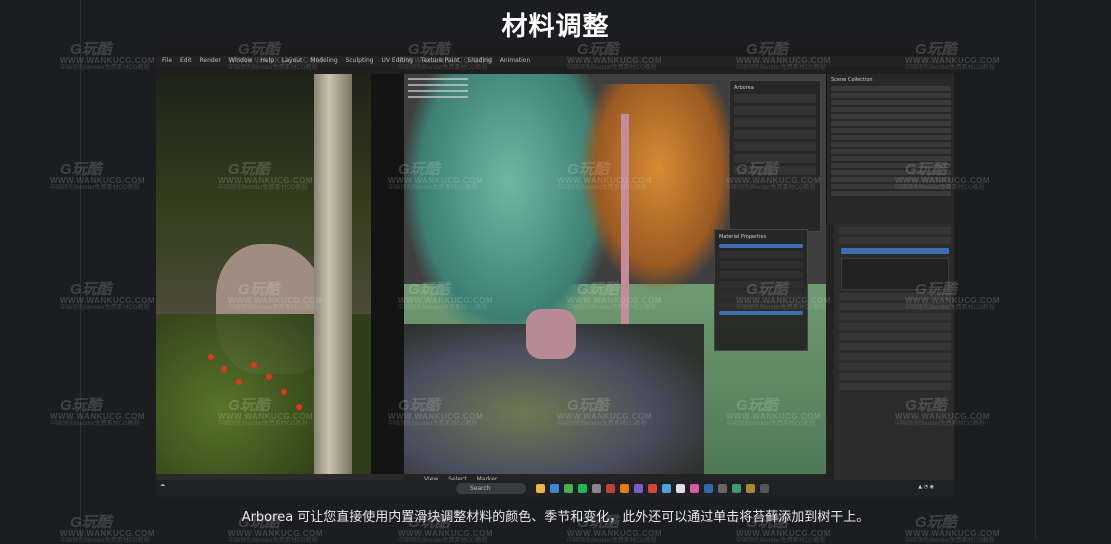 This screenshot has width=1111, height=544. What do you see at coordinates (162, 485) in the screenshot?
I see `weather-widget: ☁` at bounding box center [162, 485].